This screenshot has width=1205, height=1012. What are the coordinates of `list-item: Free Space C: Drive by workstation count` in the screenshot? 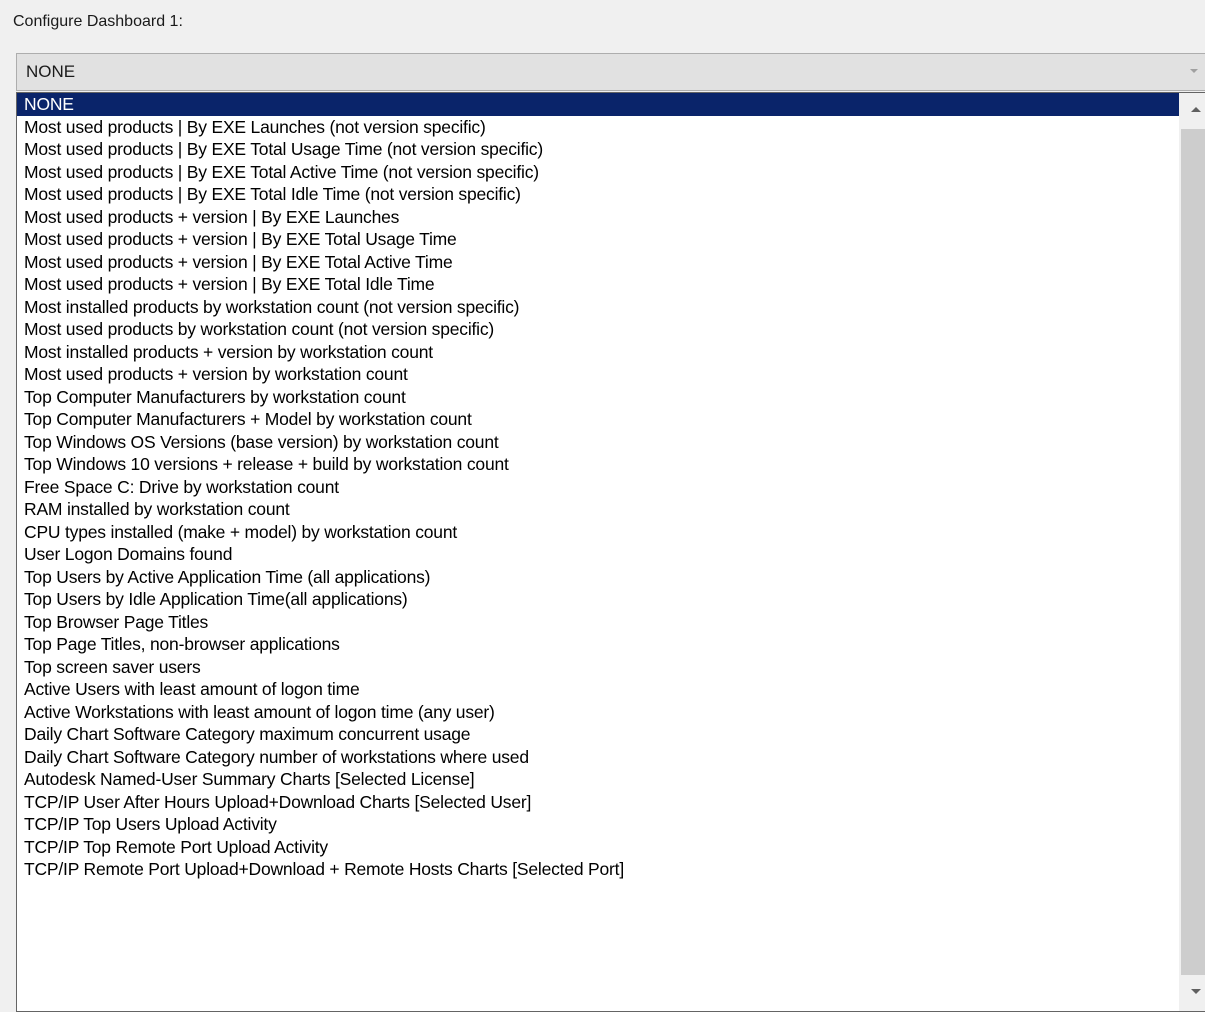 It's located at (598, 487).